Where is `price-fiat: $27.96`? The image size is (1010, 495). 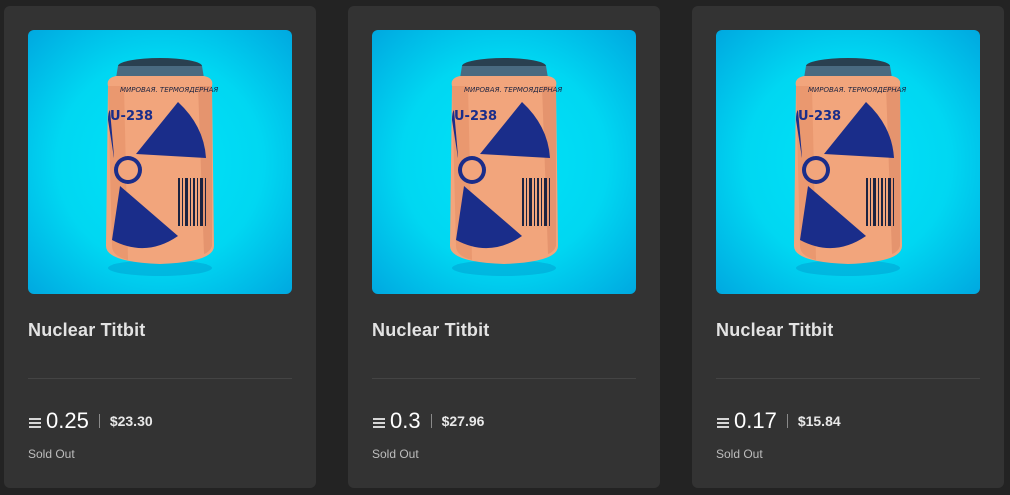 price-fiat: $27.96 is located at coordinates (463, 421).